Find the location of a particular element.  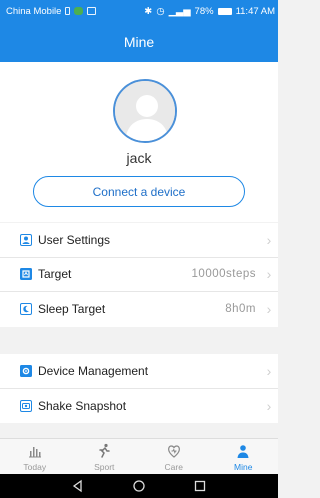

page-title: Mine is located at coordinates (139, 42).